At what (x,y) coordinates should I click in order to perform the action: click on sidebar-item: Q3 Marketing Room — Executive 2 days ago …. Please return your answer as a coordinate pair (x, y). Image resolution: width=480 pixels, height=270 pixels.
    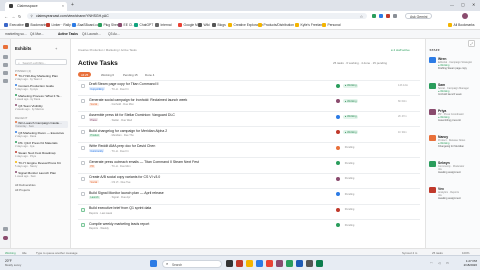
    Looking at the image, I should click on (41, 134).